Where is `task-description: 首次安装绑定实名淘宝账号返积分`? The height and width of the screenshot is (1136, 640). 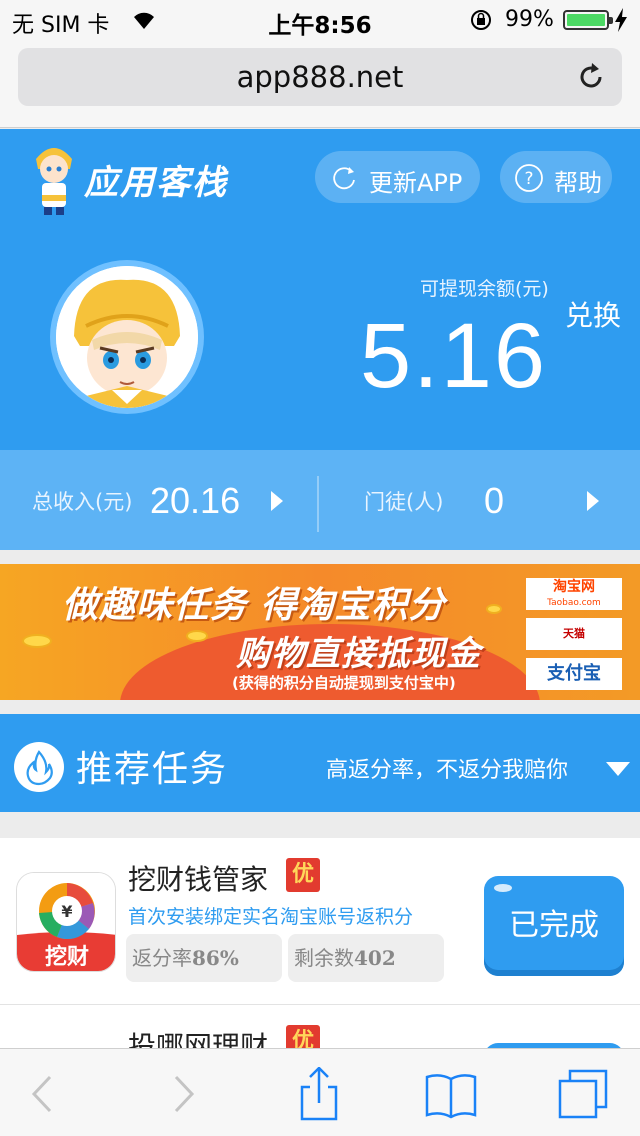
task-description: 首次安装绑定实名淘宝账号返积分 is located at coordinates (271, 917).